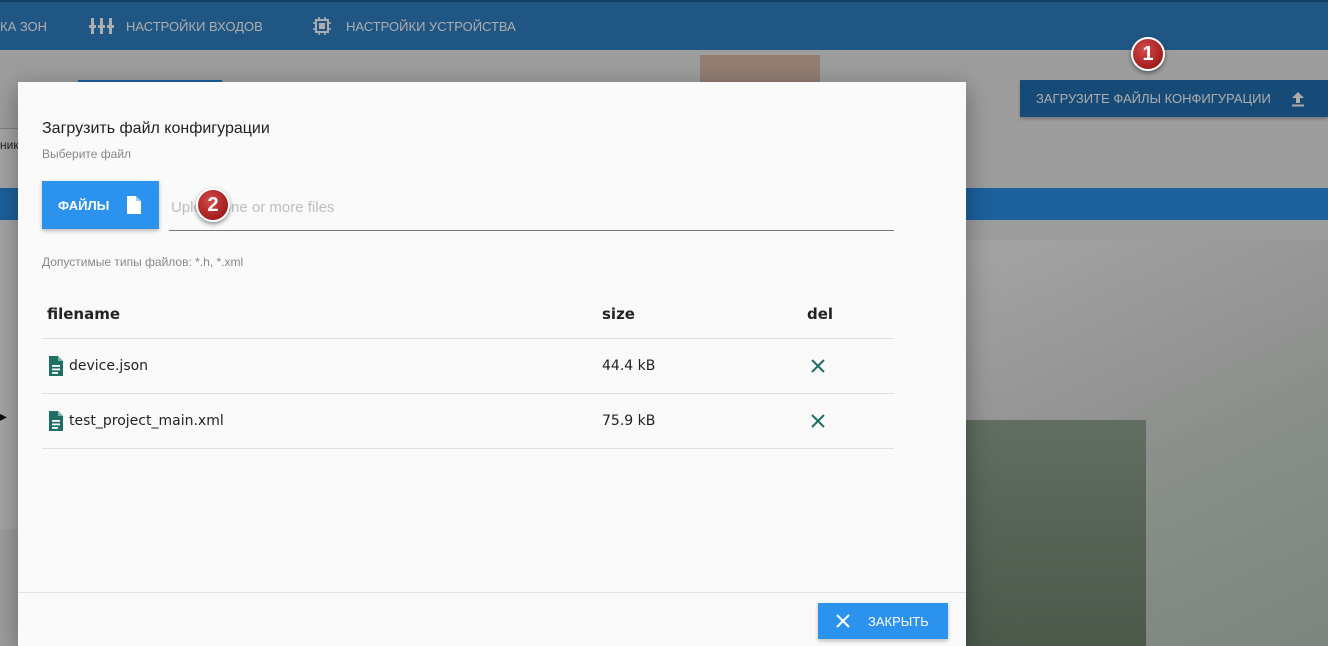  I want to click on allowed-file-types-hint: Допустимые типы файлов: *.h, *.xml, so click(143, 262).